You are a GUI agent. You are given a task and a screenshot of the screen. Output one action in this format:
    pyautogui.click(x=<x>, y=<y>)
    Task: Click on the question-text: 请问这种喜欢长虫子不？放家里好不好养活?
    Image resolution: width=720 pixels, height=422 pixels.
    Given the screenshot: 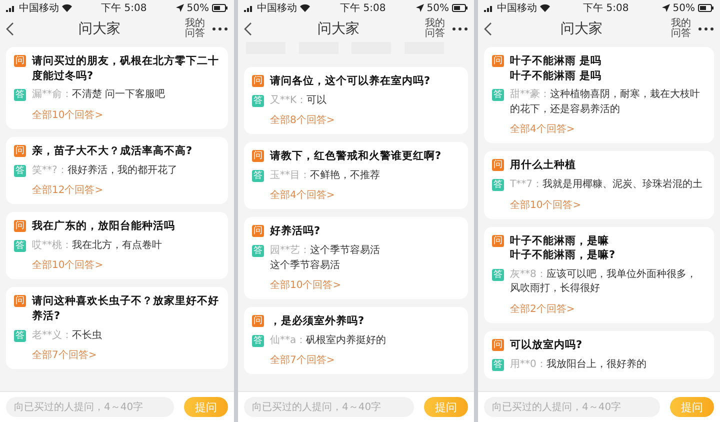 What is the action you would take?
    pyautogui.click(x=126, y=309)
    